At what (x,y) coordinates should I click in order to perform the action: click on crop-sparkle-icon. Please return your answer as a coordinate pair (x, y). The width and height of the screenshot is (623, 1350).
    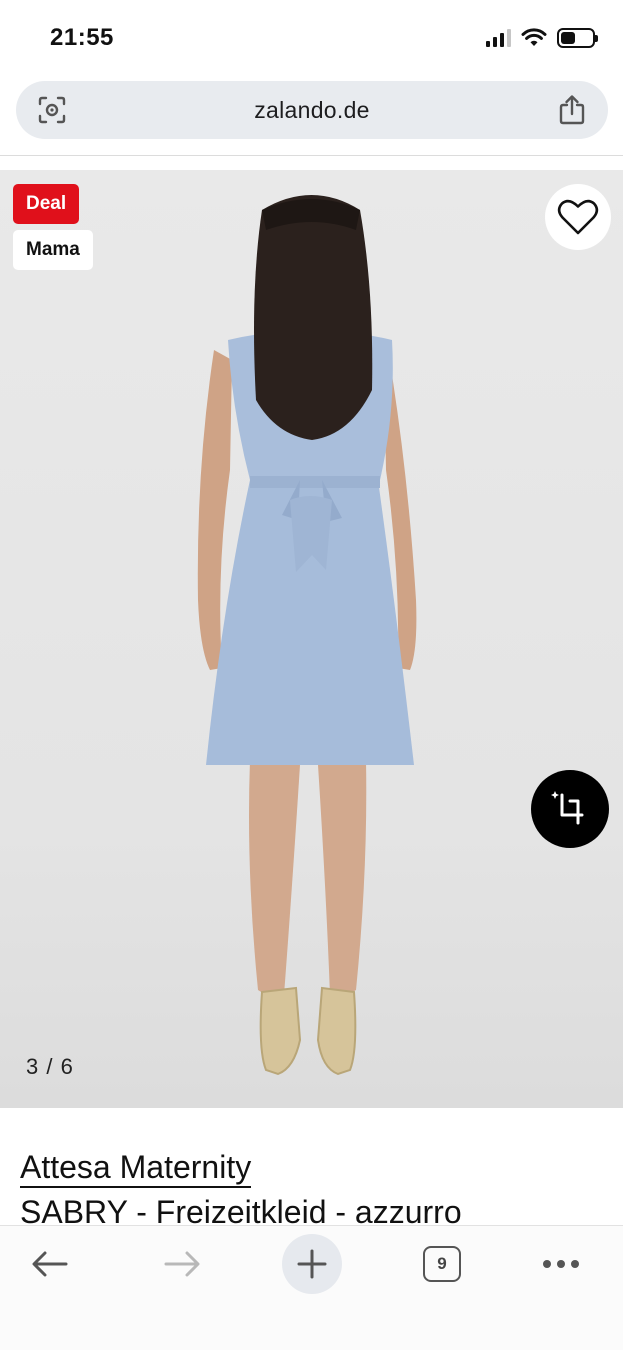
    Looking at the image, I should click on (567, 808).